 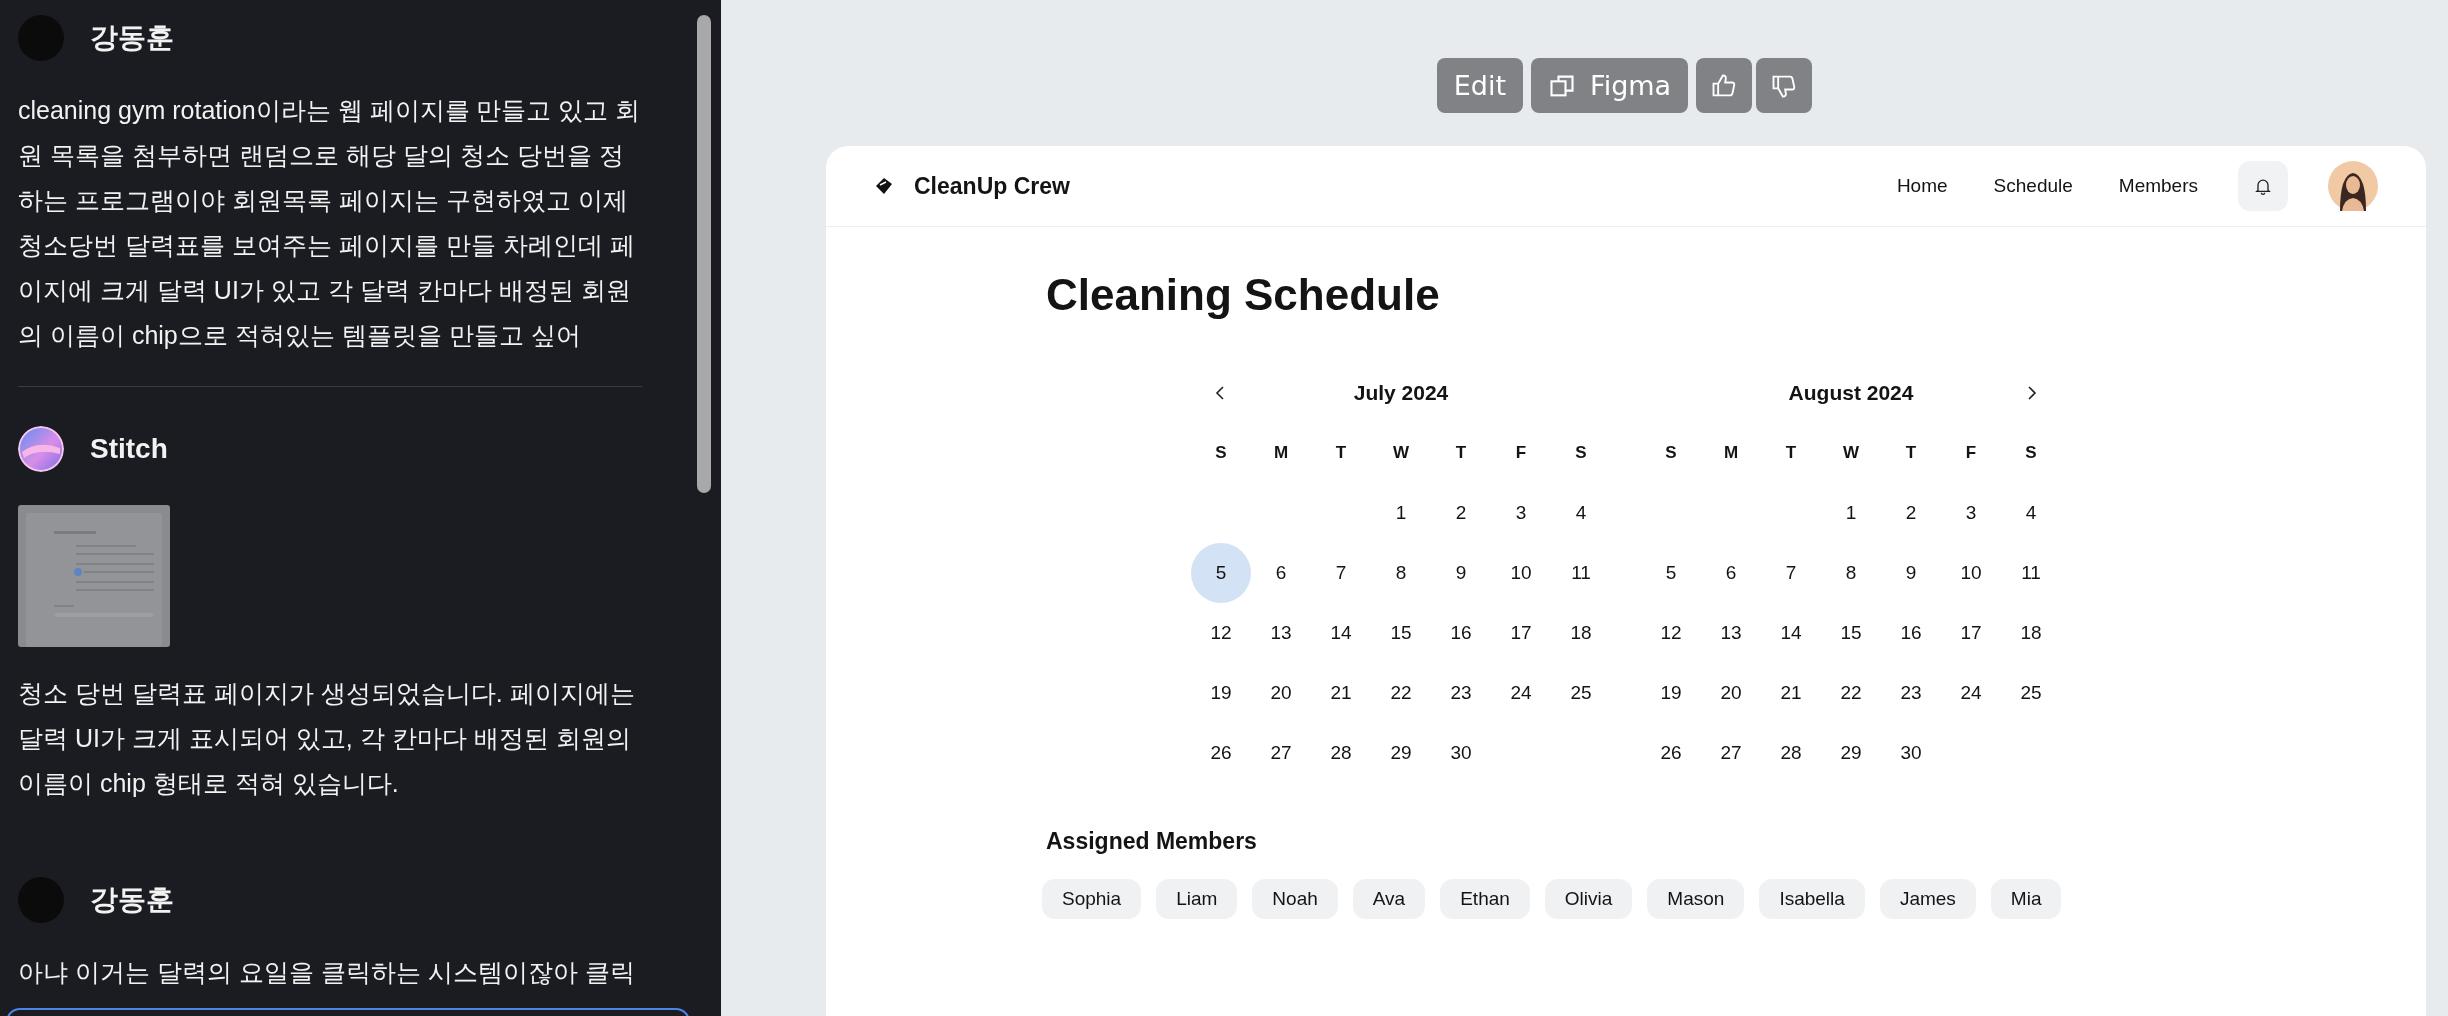 What do you see at coordinates (1295, 899) in the screenshot?
I see `member-chip: Noah` at bounding box center [1295, 899].